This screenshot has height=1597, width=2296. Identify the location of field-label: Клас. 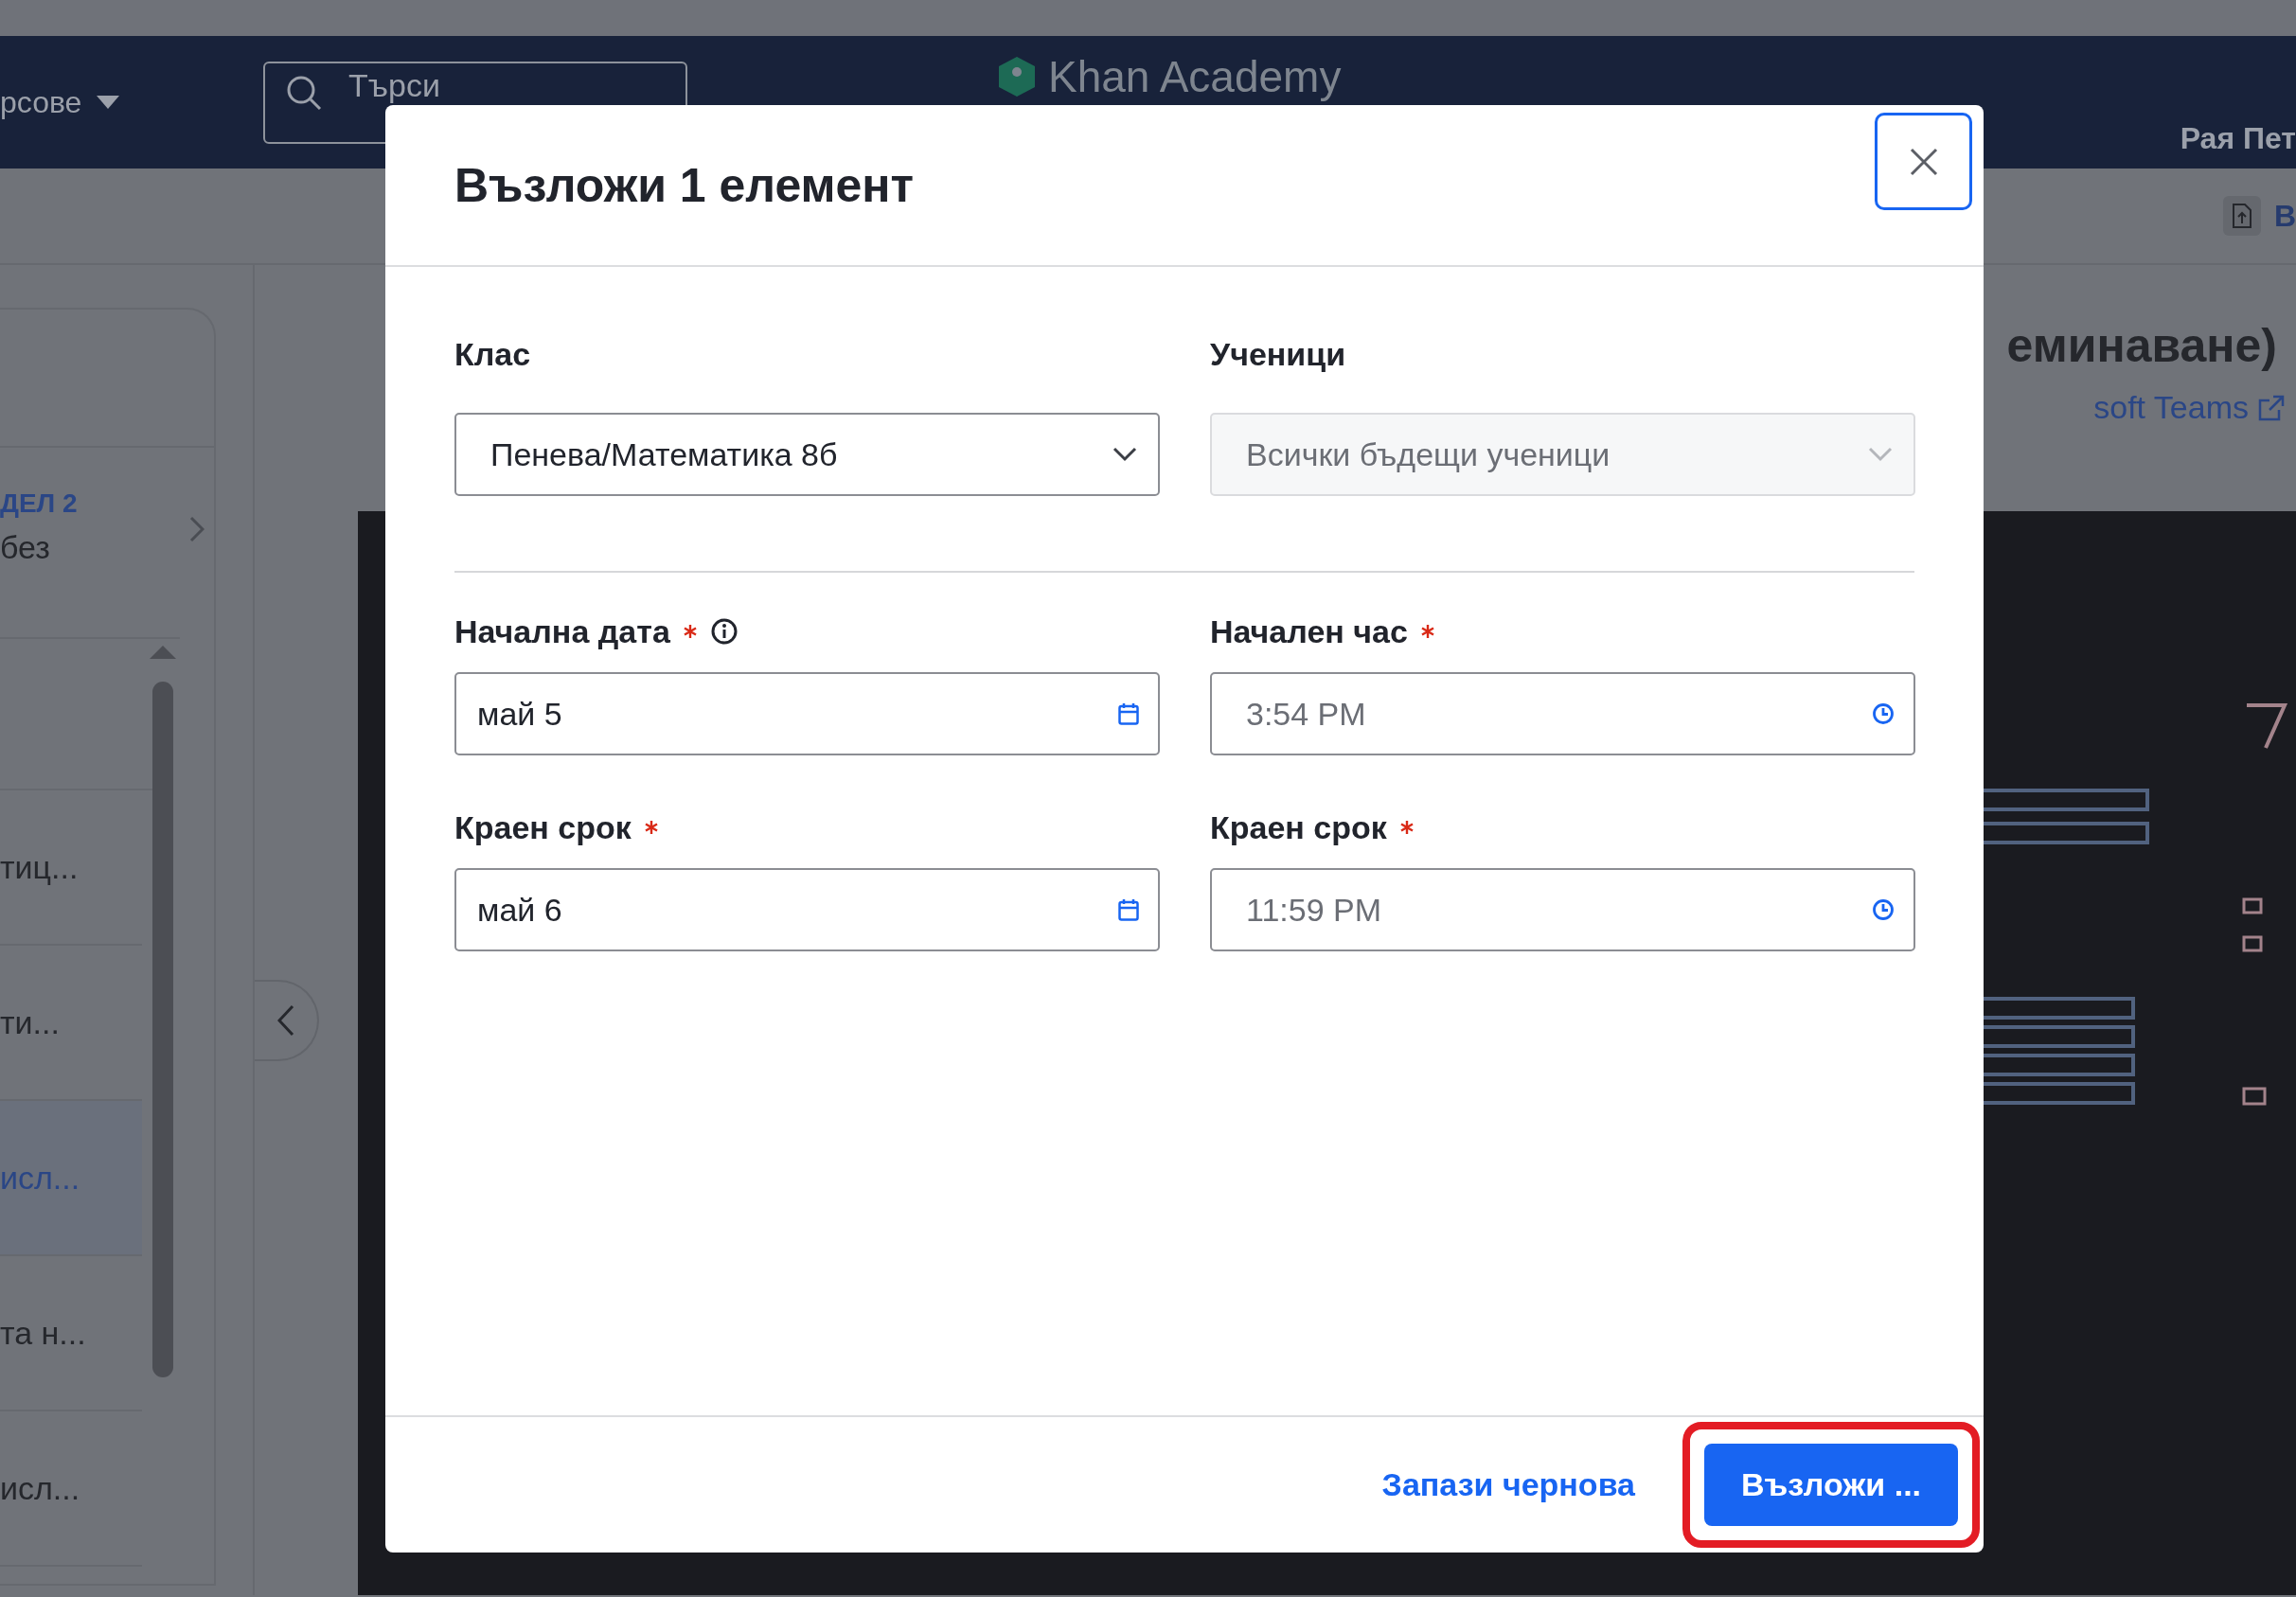
(493, 354).